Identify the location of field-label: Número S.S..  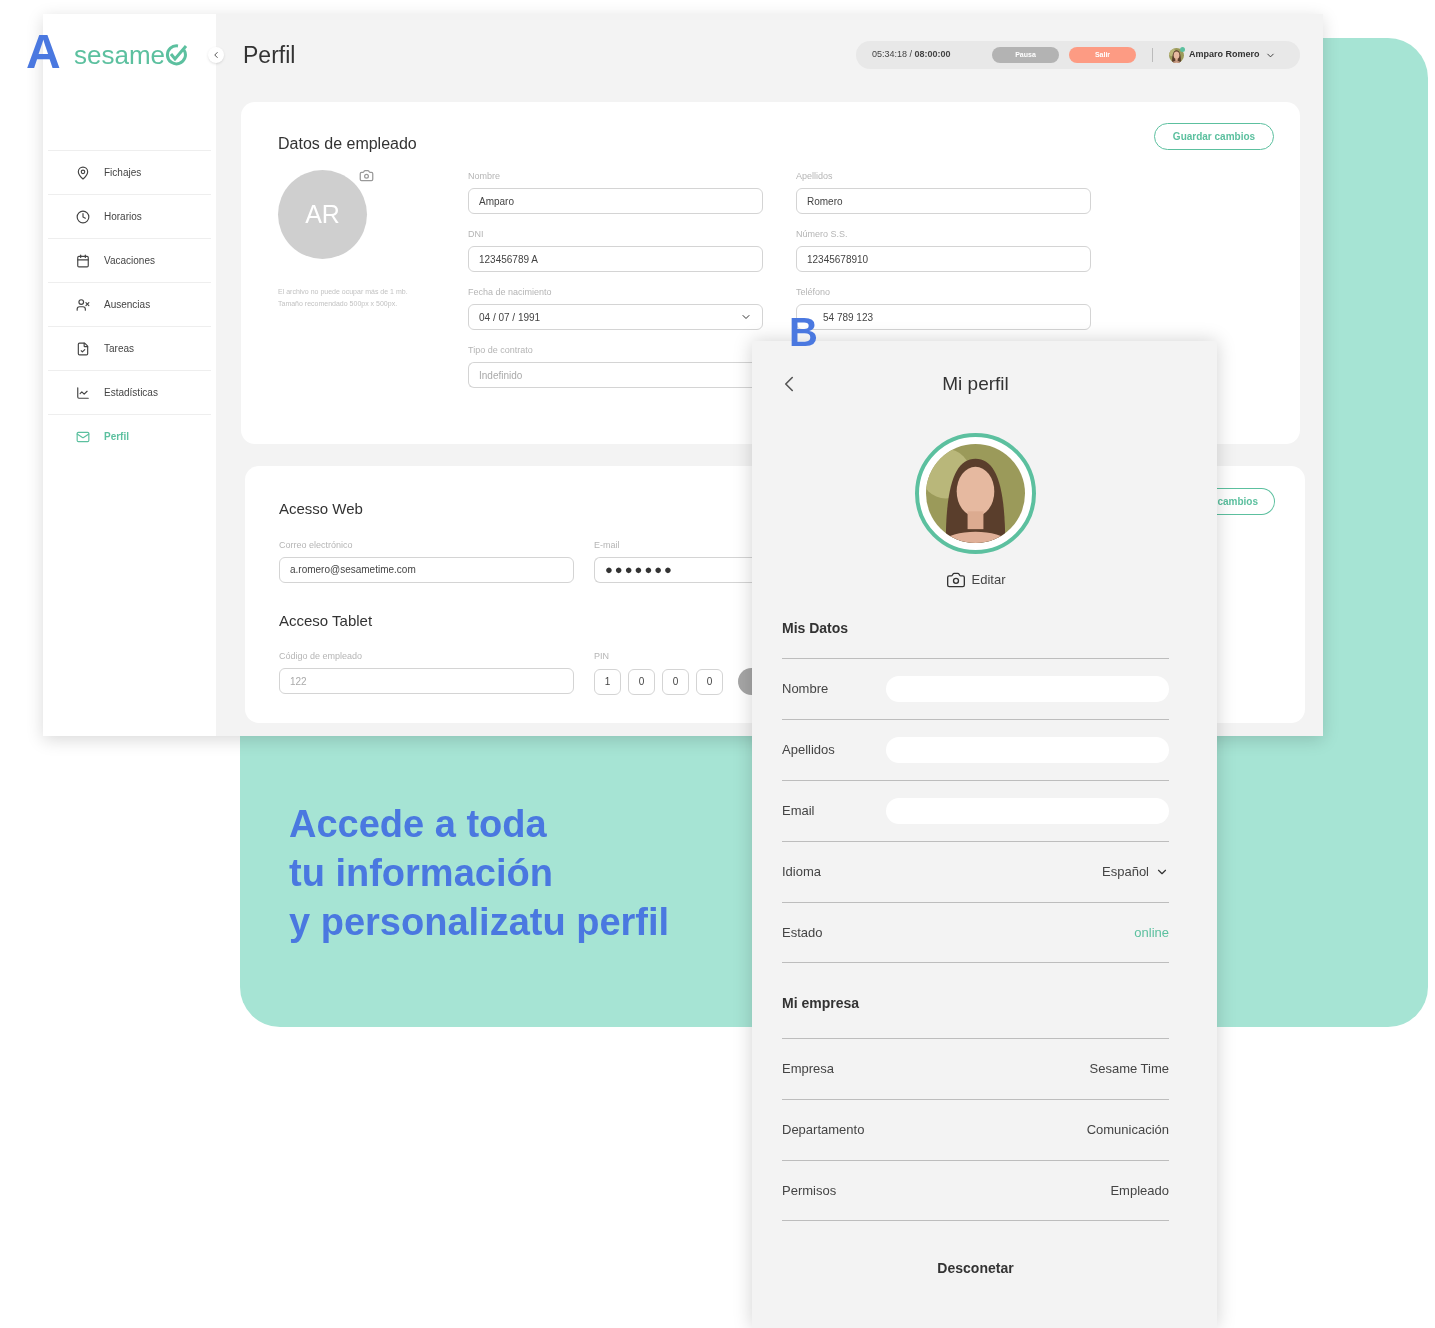
(822, 234).